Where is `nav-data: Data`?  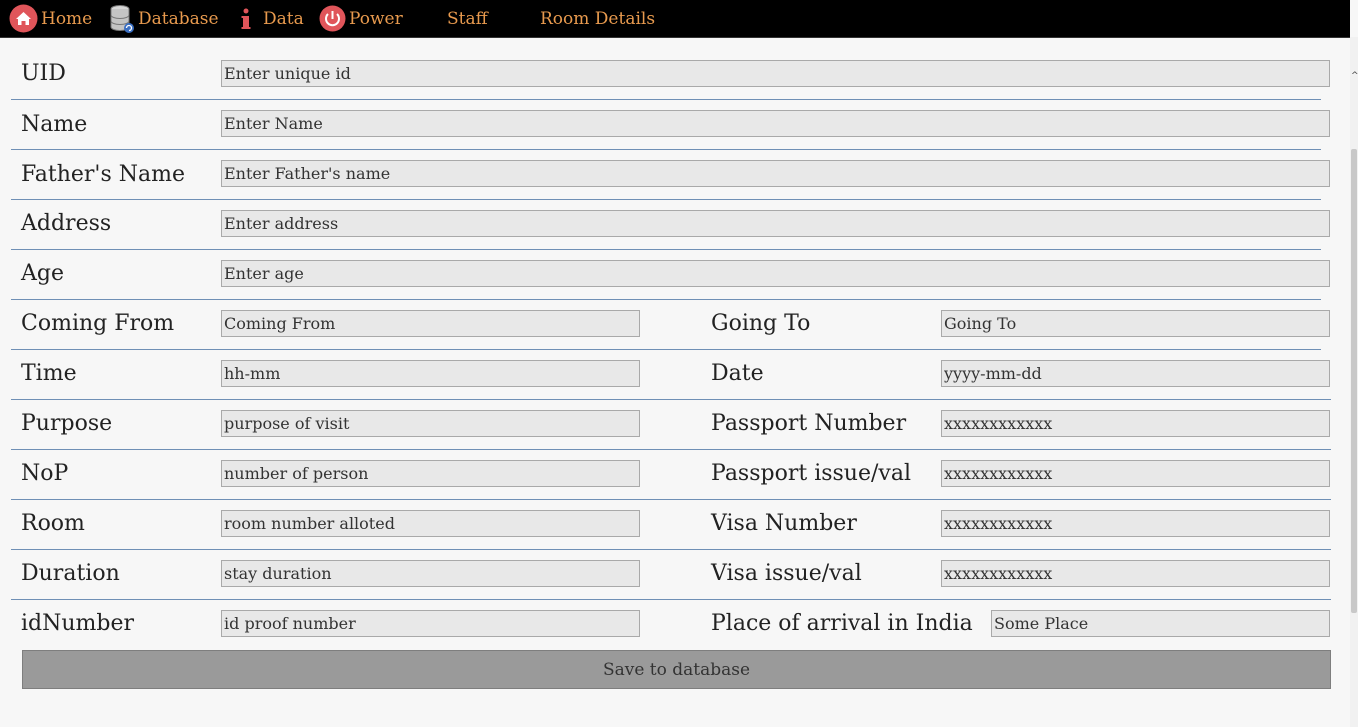 nav-data: Data is located at coordinates (271, 18).